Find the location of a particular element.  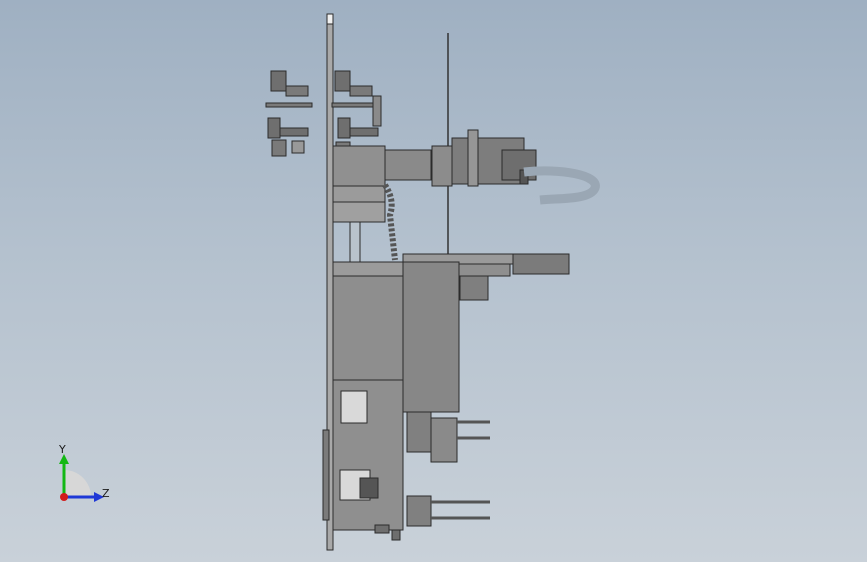

right-sensor-group is located at coordinates (356, 114).